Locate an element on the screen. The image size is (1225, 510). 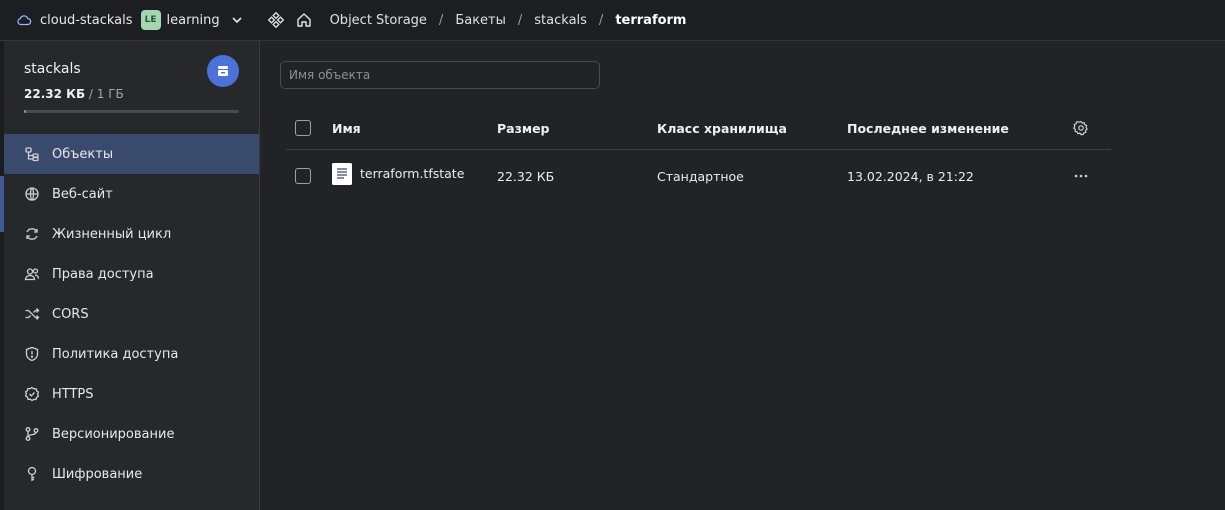
sidebar-item-label: Права доступа is located at coordinates (103, 274).